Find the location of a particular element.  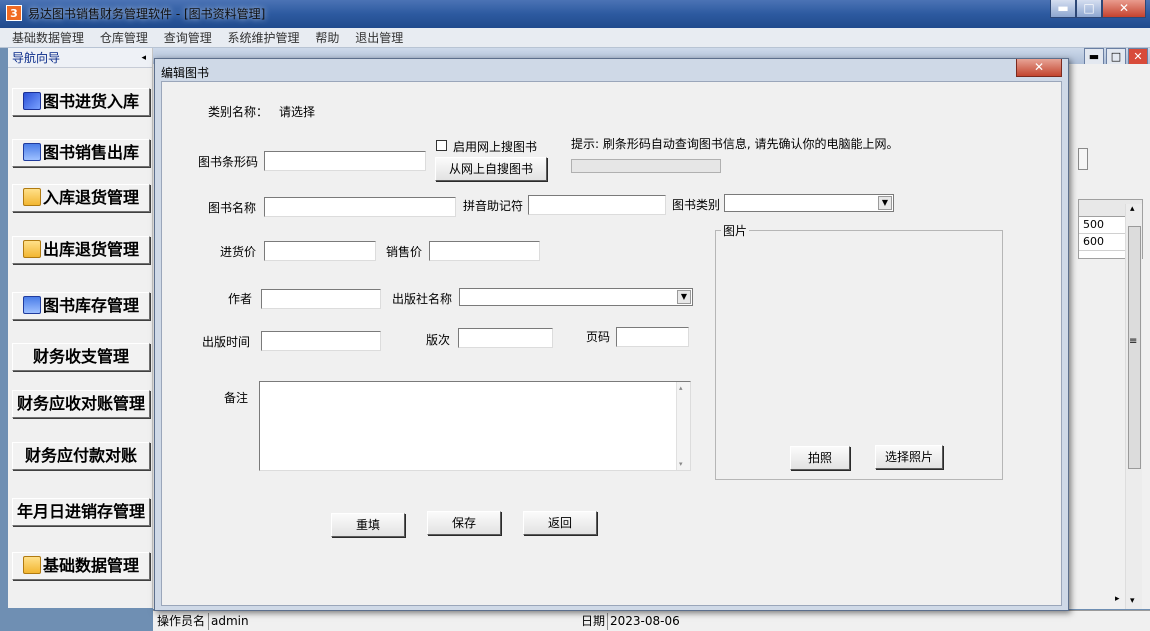

date-value: 2023-08-06 is located at coordinates (643, 621).